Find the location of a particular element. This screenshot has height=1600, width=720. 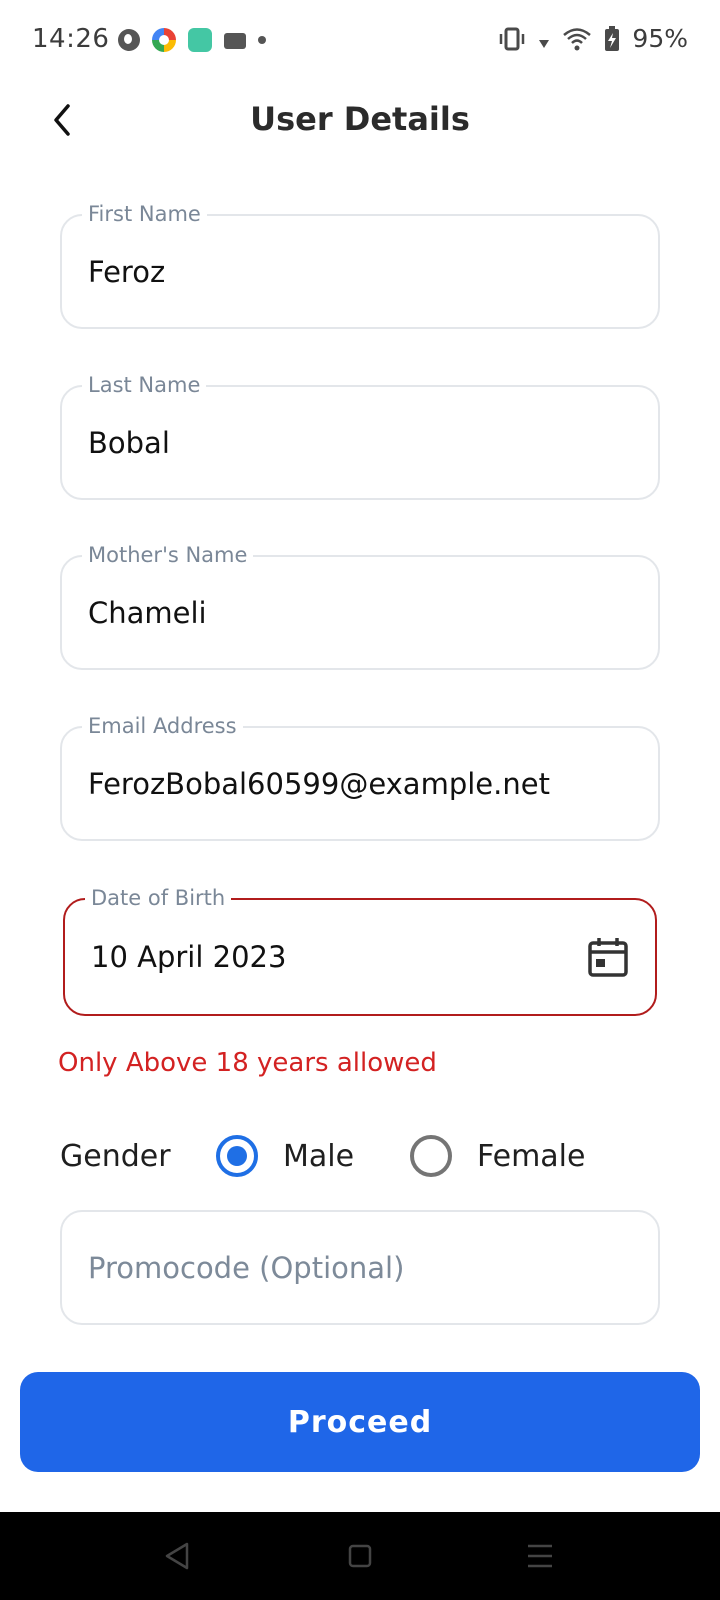

system-nav-bar is located at coordinates (360, 1556).